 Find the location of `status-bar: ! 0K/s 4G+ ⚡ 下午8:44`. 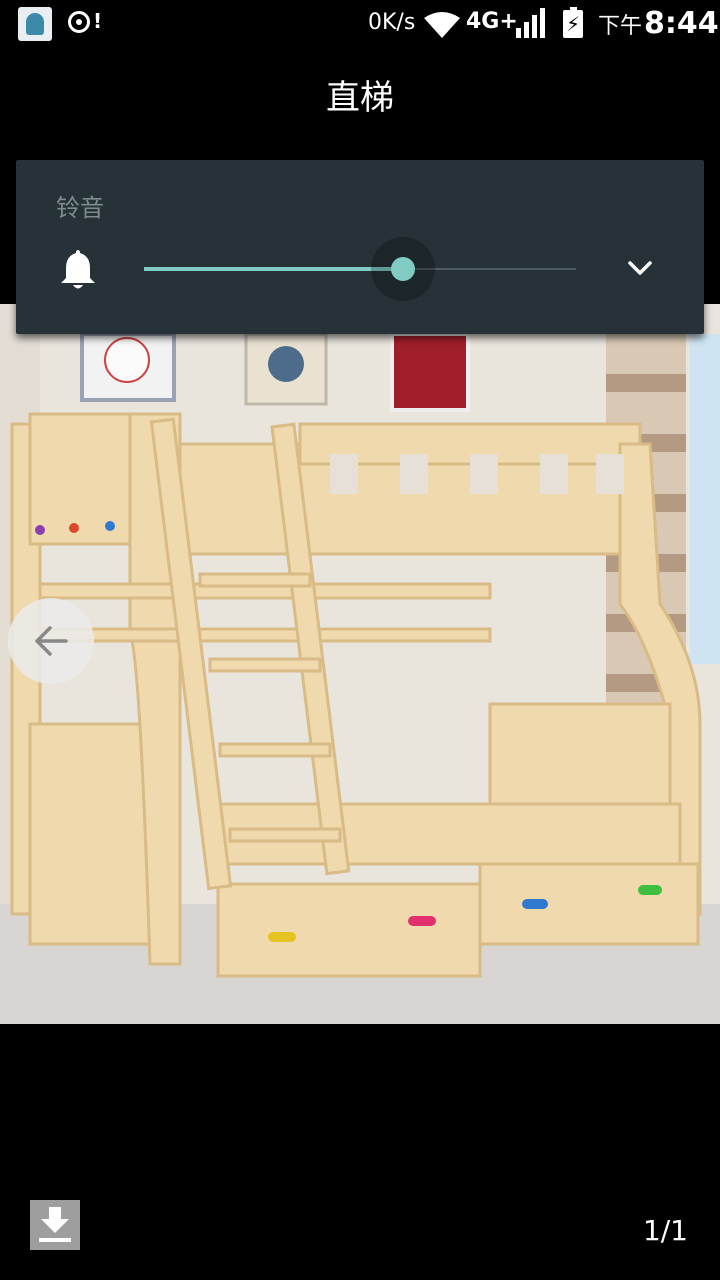

status-bar: ! 0K/s 4G+ ⚡ 下午8:44 is located at coordinates (360, 24).